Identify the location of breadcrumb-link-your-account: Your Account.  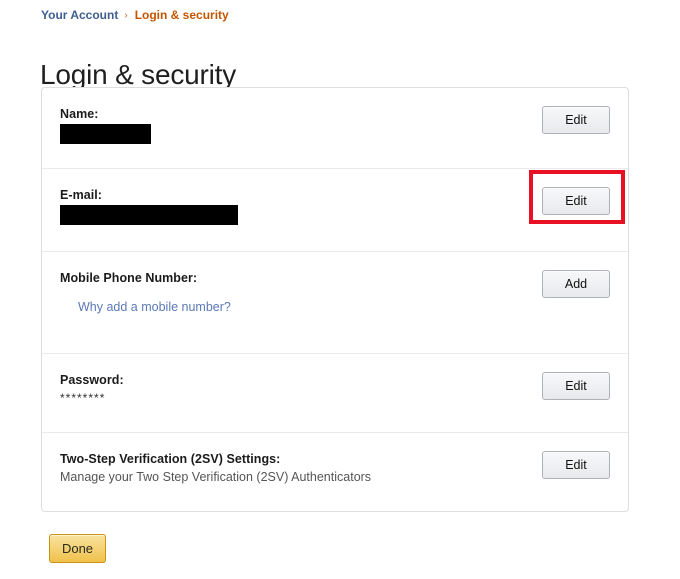
(79, 15).